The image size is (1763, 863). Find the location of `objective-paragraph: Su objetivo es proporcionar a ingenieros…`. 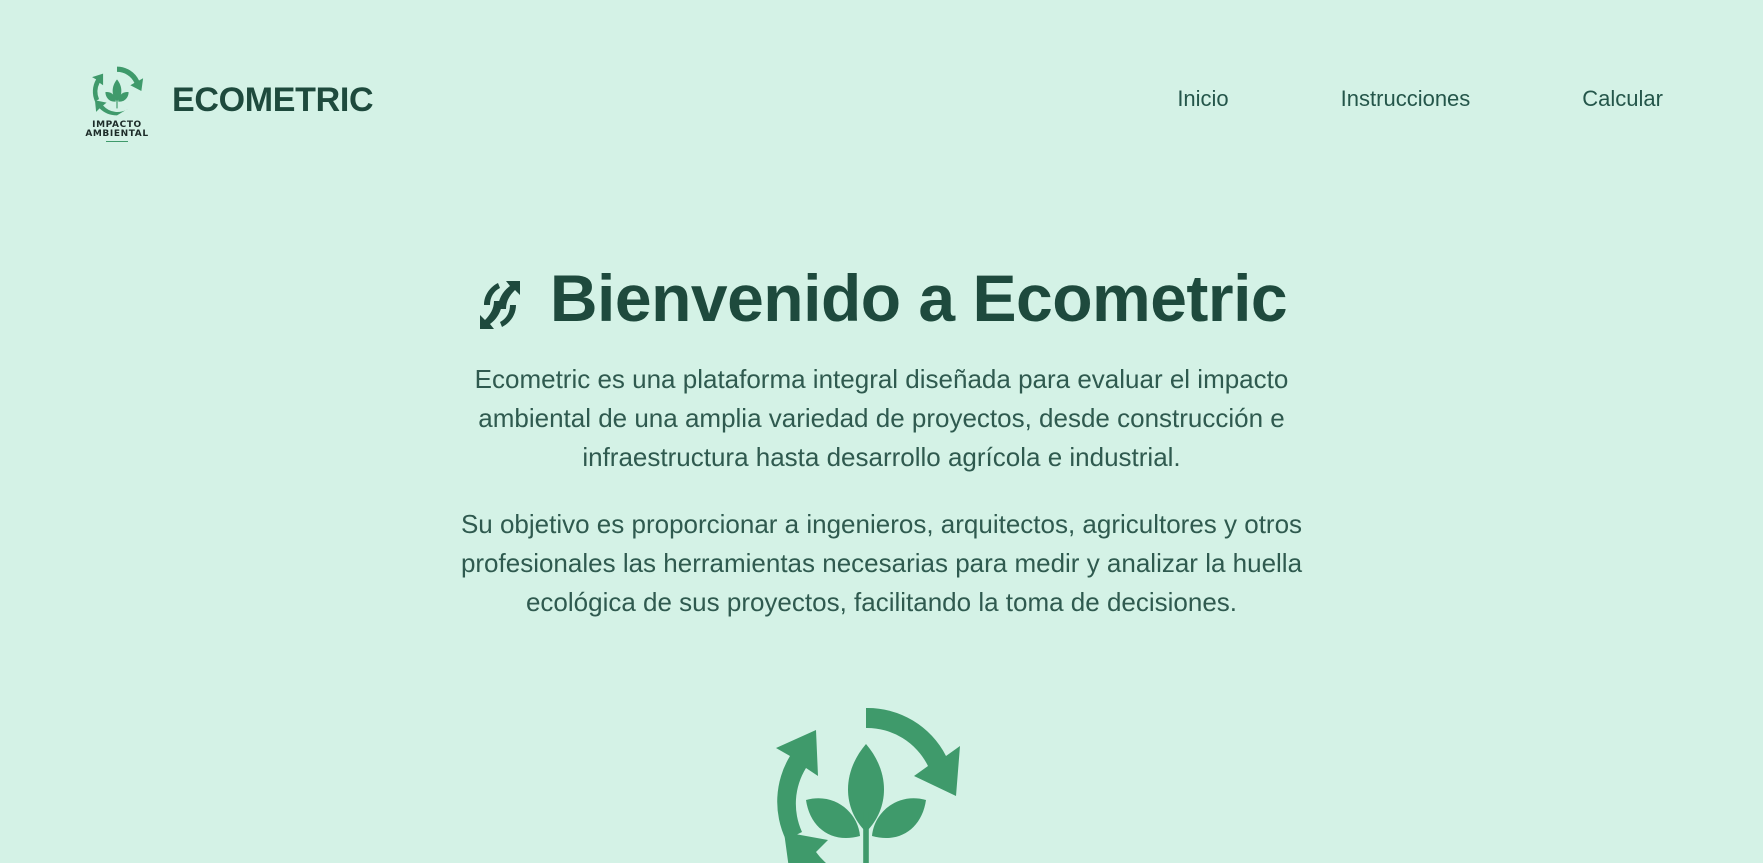

objective-paragraph: Su objetivo es proporcionar a ingenieros… is located at coordinates (881, 563).